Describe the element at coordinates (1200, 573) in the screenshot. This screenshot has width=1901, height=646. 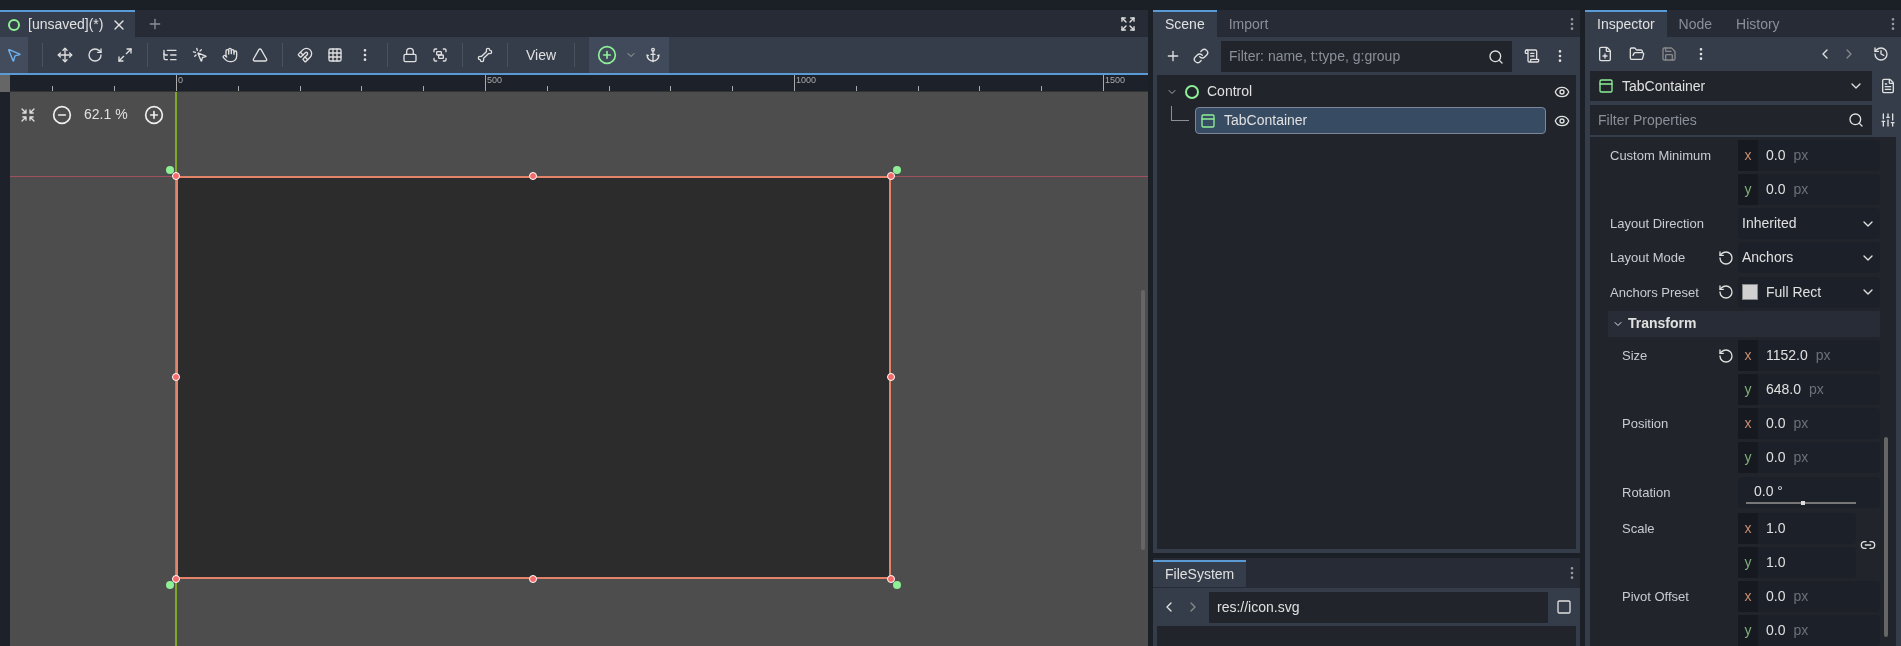
I see `dock-tab: FileSystem` at that location.